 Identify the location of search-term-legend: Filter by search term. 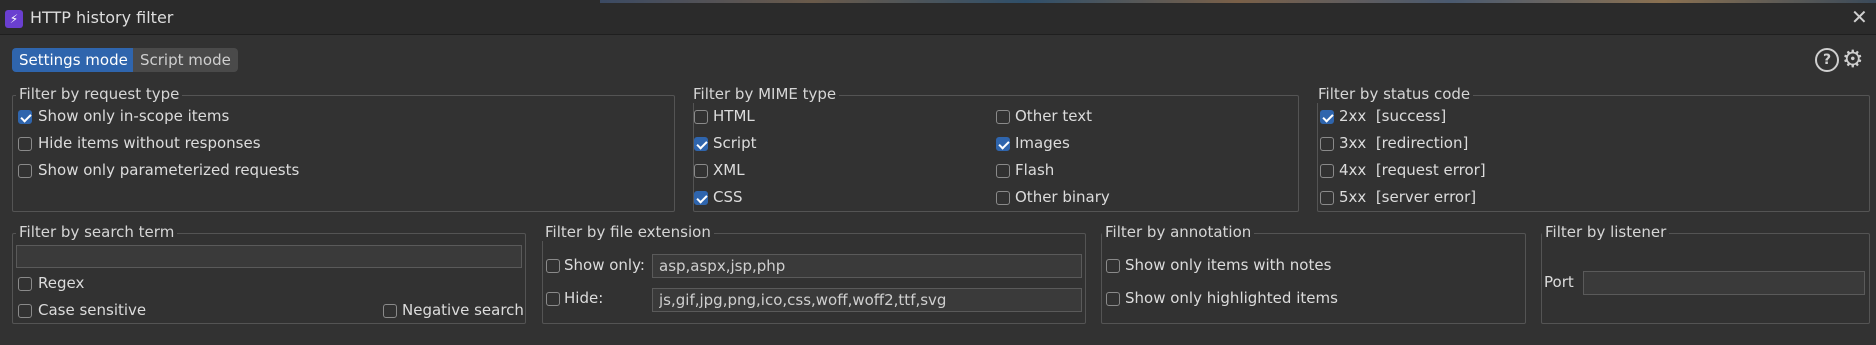
(97, 232).